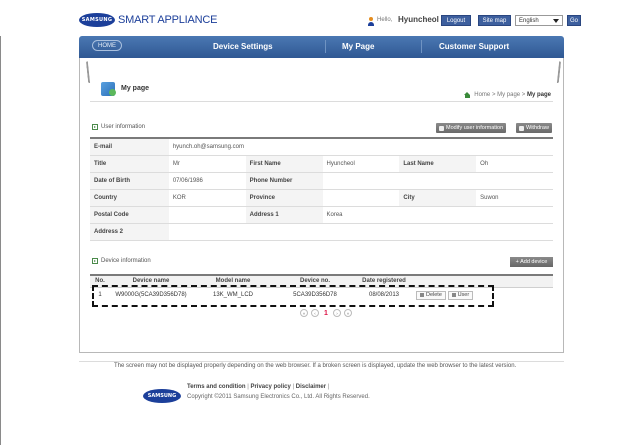 This screenshot has height=445, width=640. I want to click on home-icon, so click(467, 95).